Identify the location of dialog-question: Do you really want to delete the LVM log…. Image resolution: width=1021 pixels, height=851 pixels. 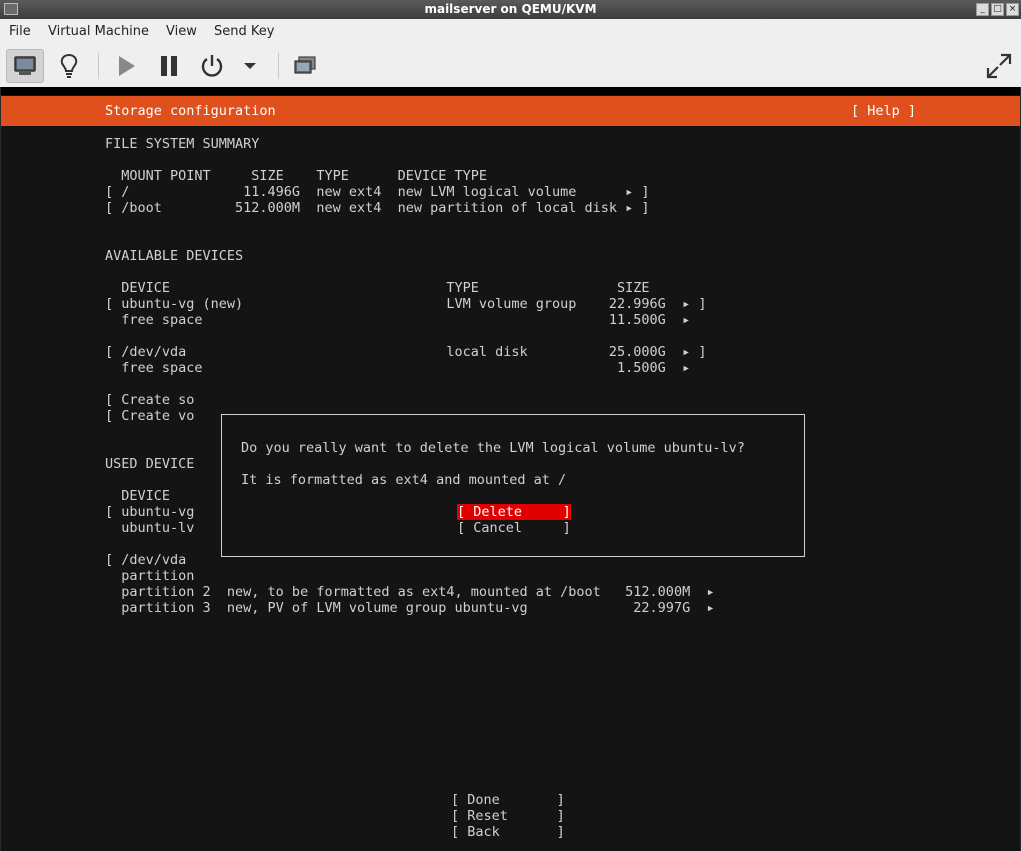
(493, 448).